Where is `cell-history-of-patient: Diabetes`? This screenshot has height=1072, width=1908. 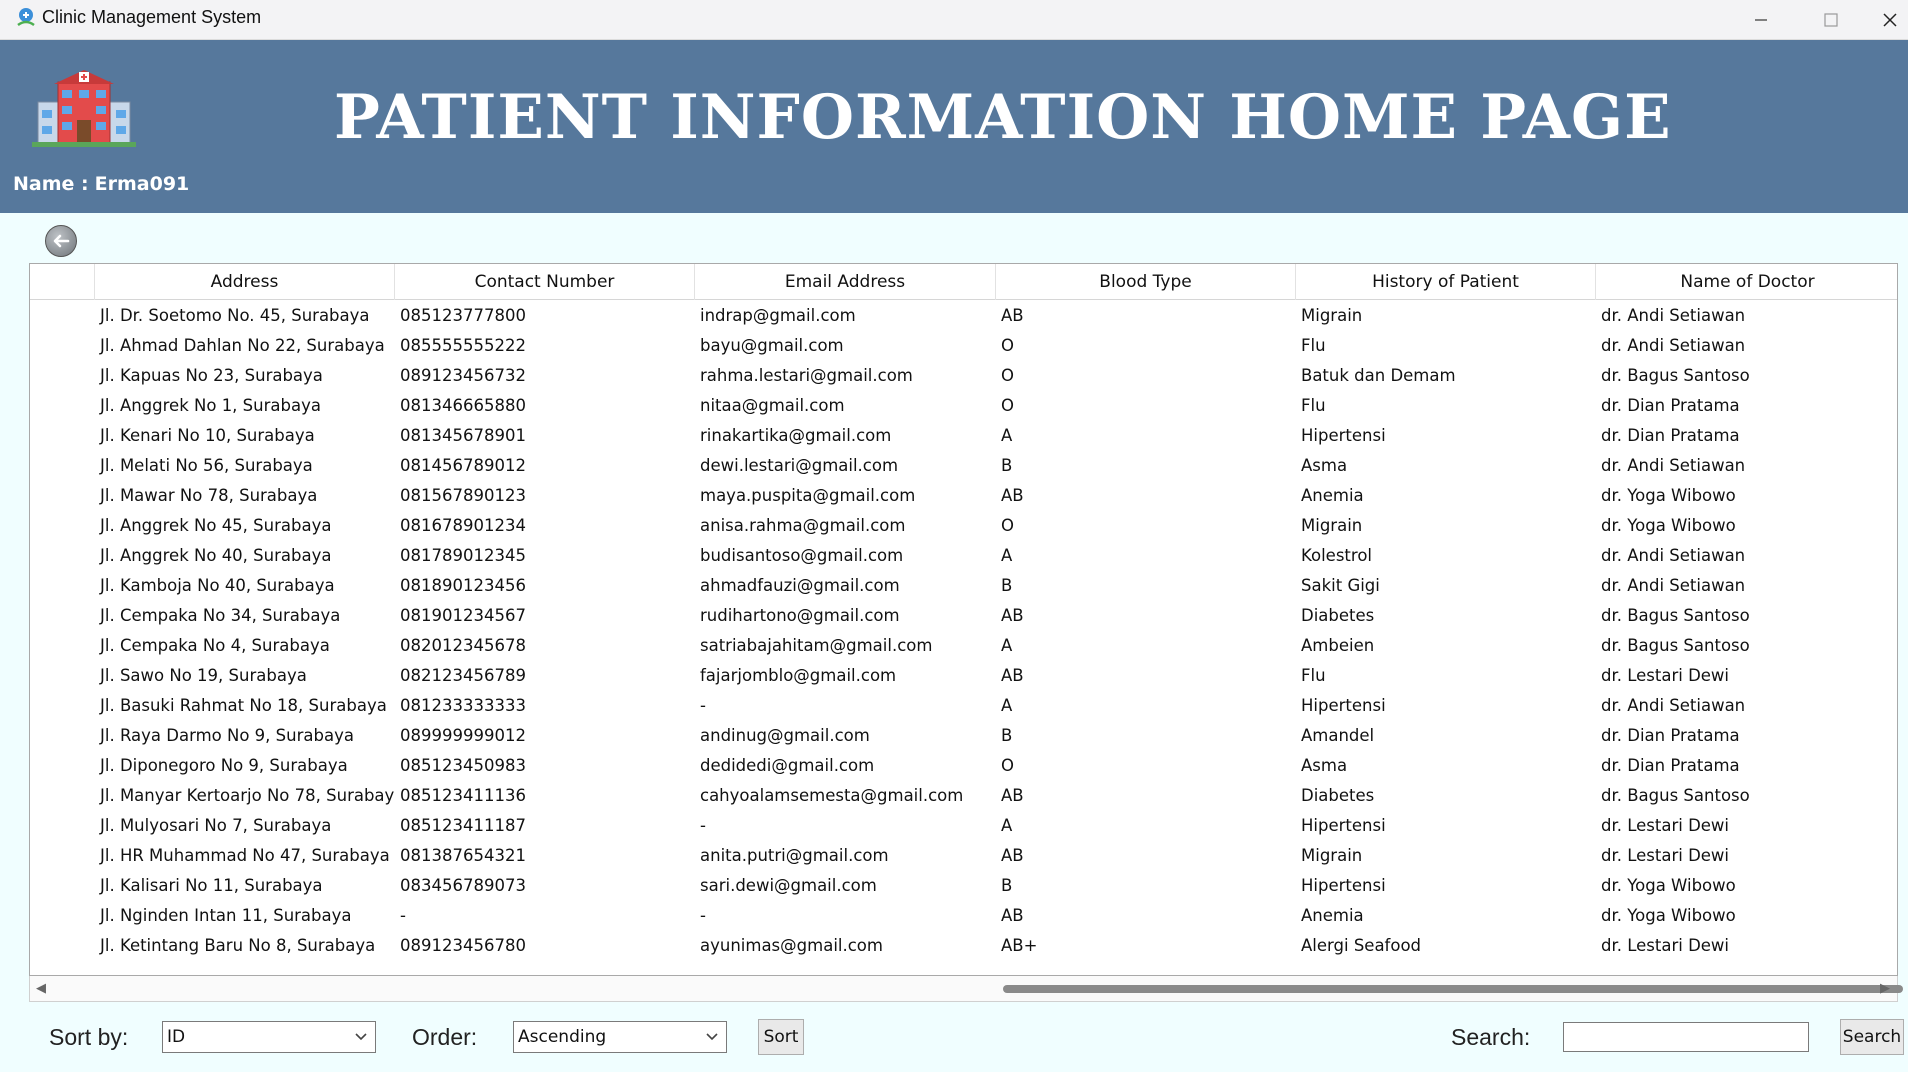
cell-history-of-patient: Diabetes is located at coordinates (1338, 795).